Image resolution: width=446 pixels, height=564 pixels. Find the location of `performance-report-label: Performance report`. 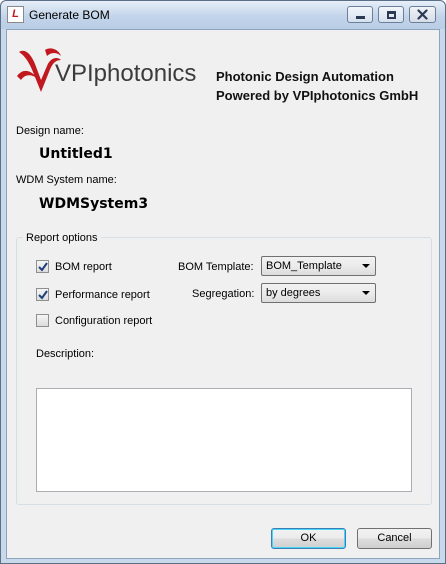

performance-report-label: Performance report is located at coordinates (102, 294).